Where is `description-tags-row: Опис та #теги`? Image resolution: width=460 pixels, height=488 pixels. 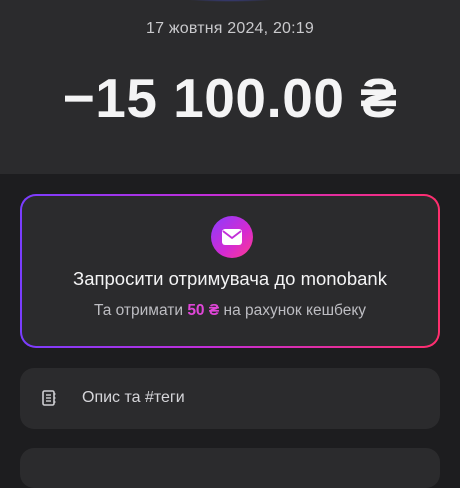 description-tags-row: Опис та #теги is located at coordinates (230, 398).